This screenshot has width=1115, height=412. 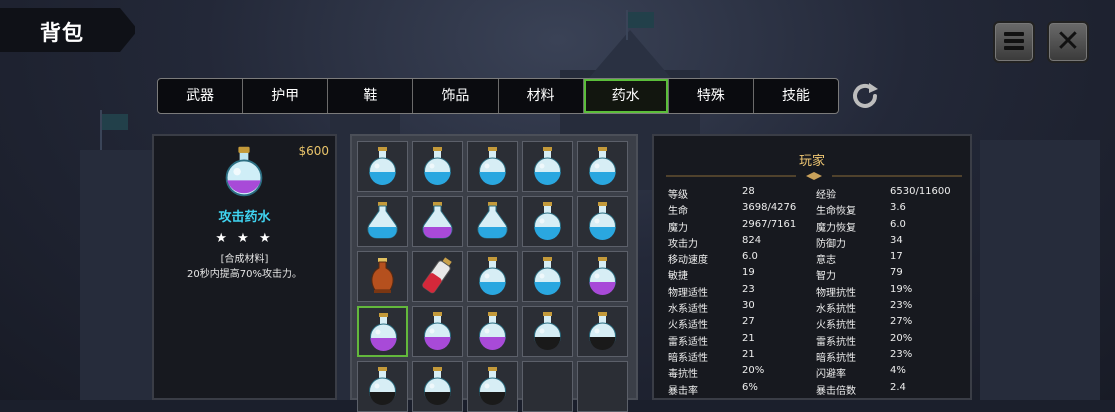 What do you see at coordinates (901, 338) in the screenshot?
I see `stat-value: 20%` at bounding box center [901, 338].